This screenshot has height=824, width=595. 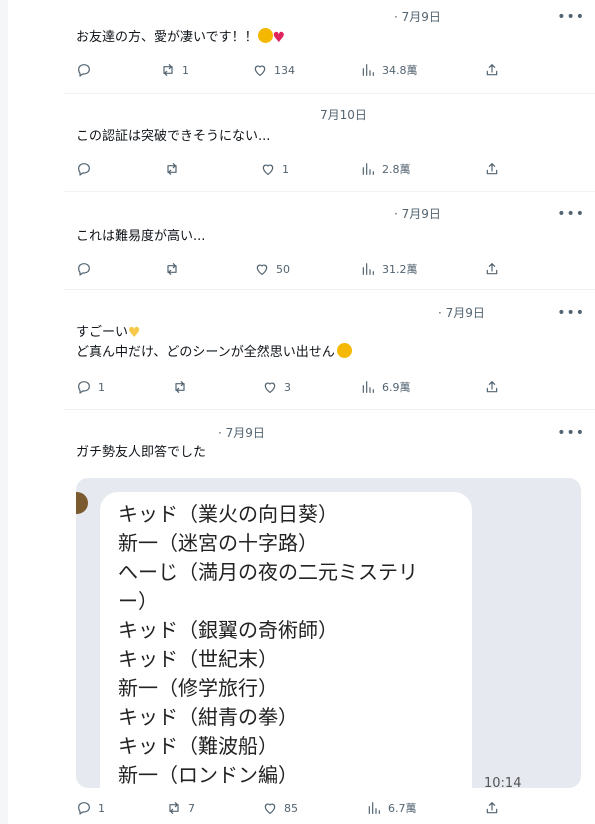 I want to click on image-text-line: ー）, so click(x=138, y=601).